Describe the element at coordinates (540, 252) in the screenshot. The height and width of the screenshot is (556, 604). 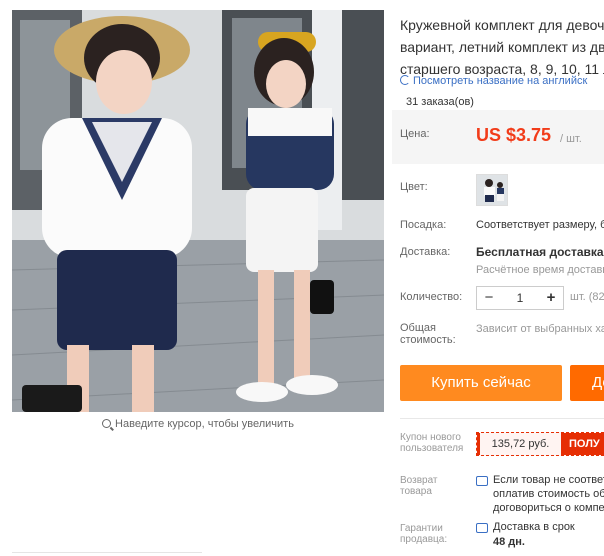
I see `shipping-value: Бесплатная доставка в` at that location.